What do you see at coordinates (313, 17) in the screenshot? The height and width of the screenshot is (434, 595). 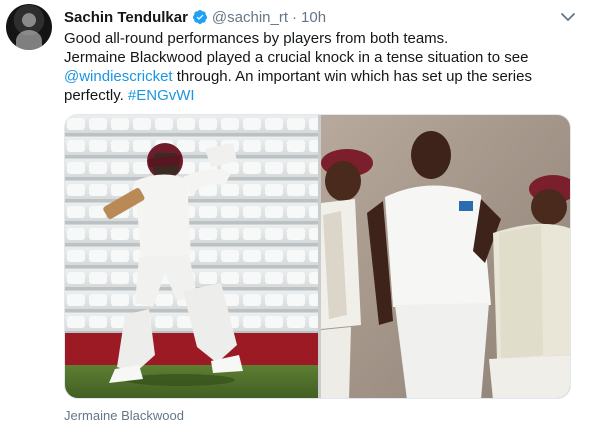 I see `tweet-timestamp: 10h` at bounding box center [313, 17].